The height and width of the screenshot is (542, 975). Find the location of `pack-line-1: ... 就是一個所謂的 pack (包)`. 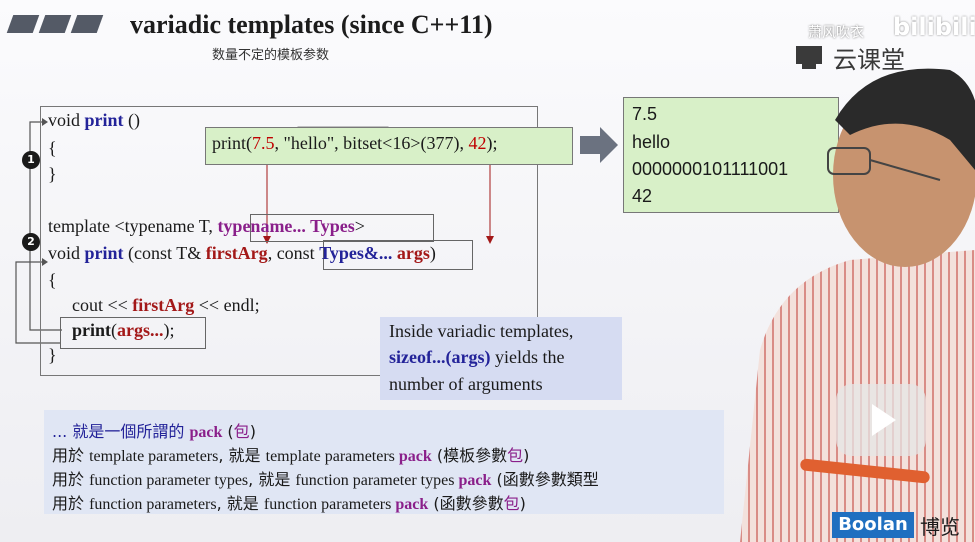

pack-line-1: ... 就是一個所謂的 pack (包) is located at coordinates (154, 431).